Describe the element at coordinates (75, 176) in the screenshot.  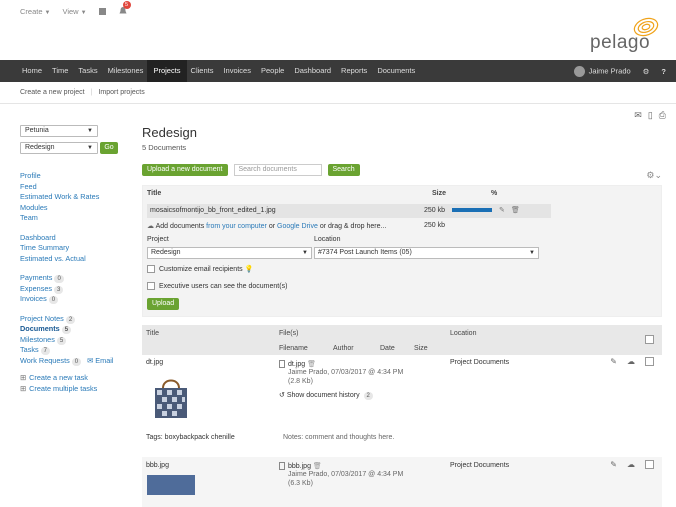
I see `sidebar-item-profile: Profile` at that location.